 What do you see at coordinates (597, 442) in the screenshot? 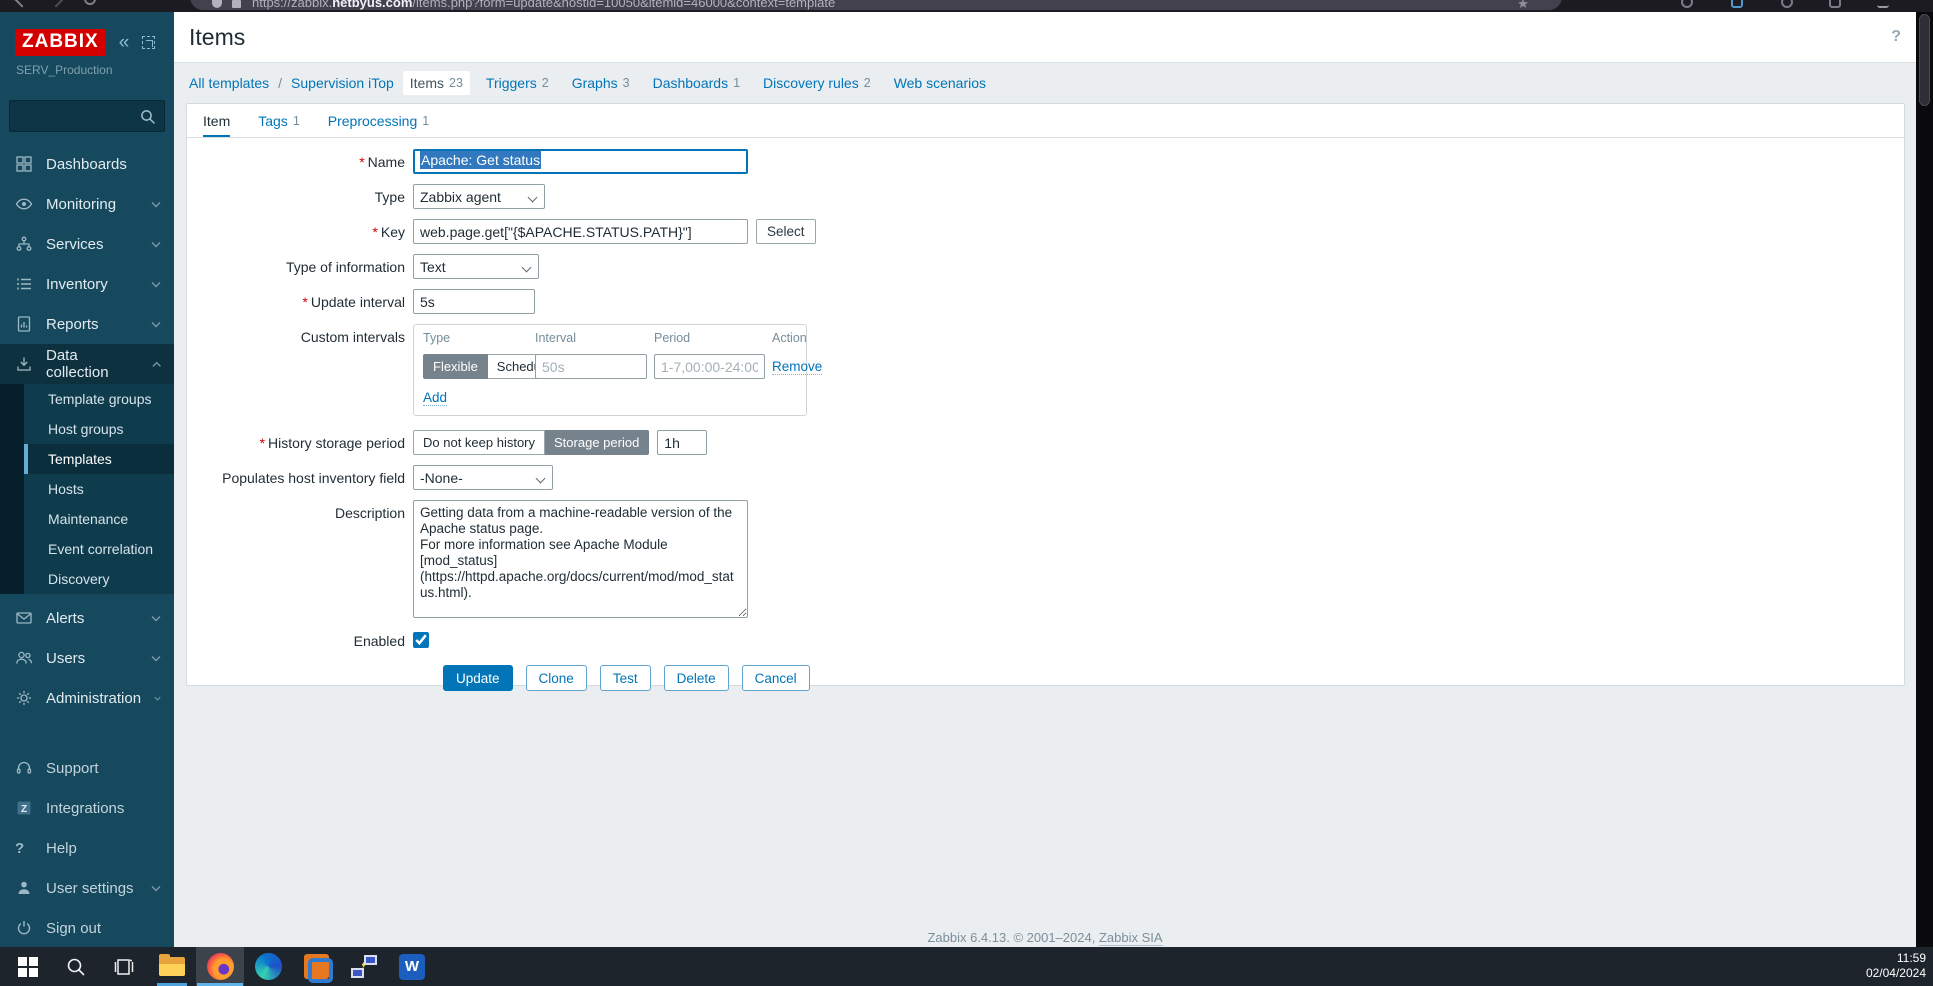
I see `storage-period-option: Storage period` at bounding box center [597, 442].